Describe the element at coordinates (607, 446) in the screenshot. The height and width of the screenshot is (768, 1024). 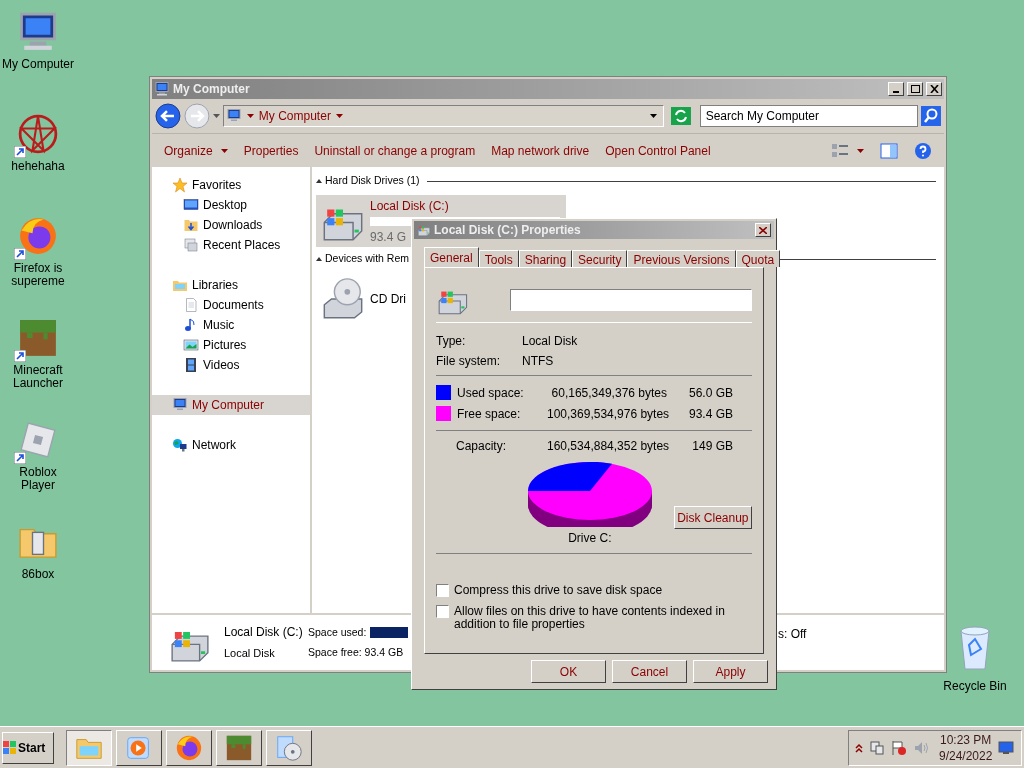
I see `capacity-bytes: 160,534,884,352 bytes` at that location.